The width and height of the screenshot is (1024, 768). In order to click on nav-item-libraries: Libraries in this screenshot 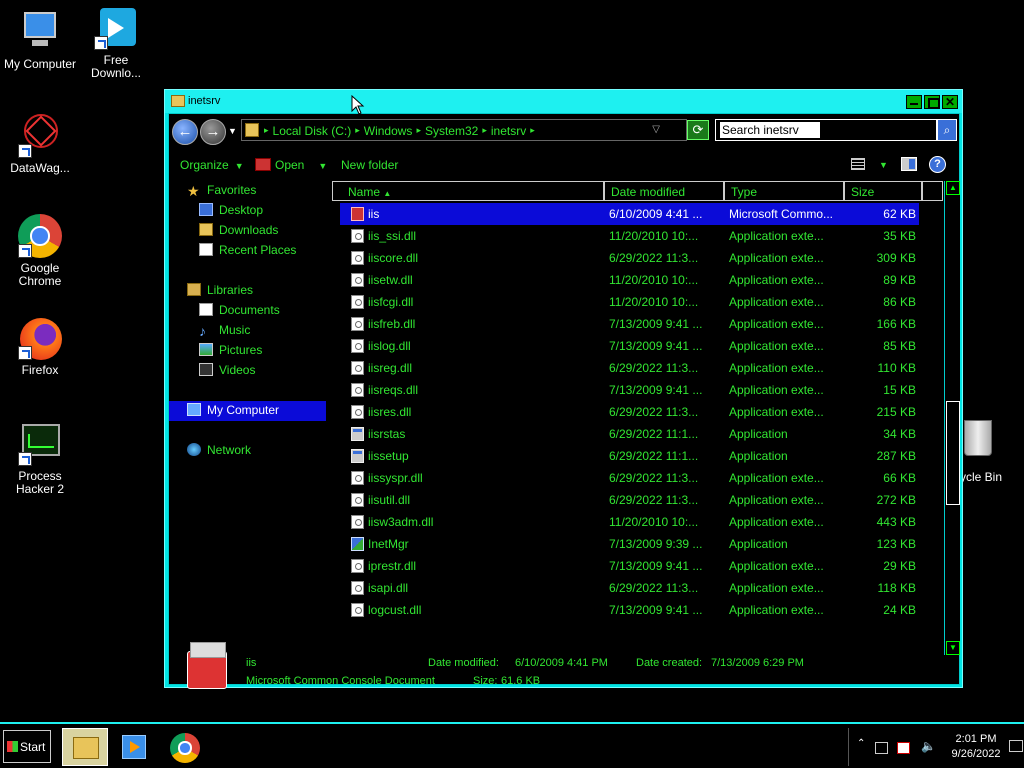, I will do `click(220, 292)`.